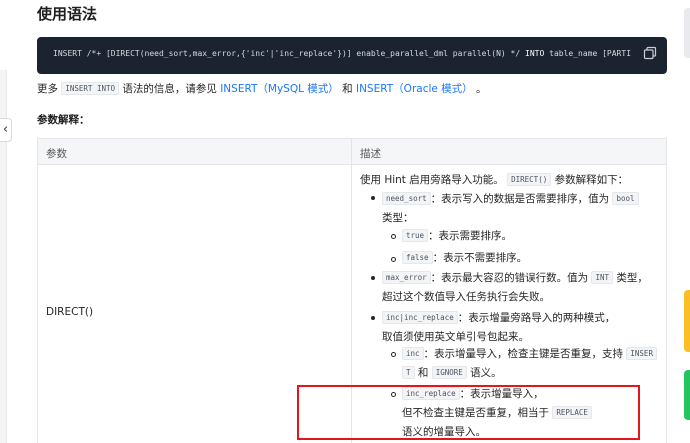 This screenshot has height=443, width=690. What do you see at coordinates (56, 154) in the screenshot?
I see `header-param: 参数` at bounding box center [56, 154].